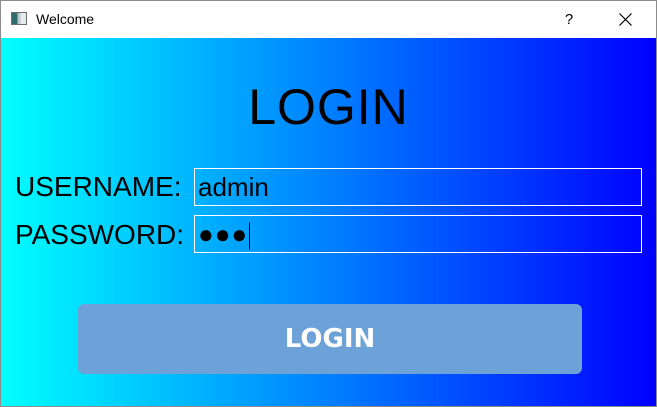  I want to click on password-input: ●●●, so click(418, 234).